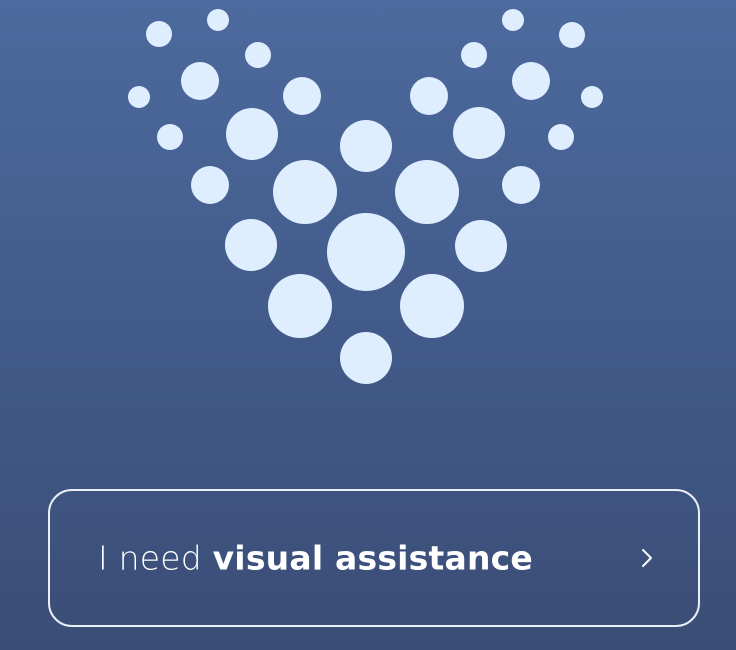 The image size is (736, 650). I want to click on label-emphasis: visual assistance, so click(373, 558).